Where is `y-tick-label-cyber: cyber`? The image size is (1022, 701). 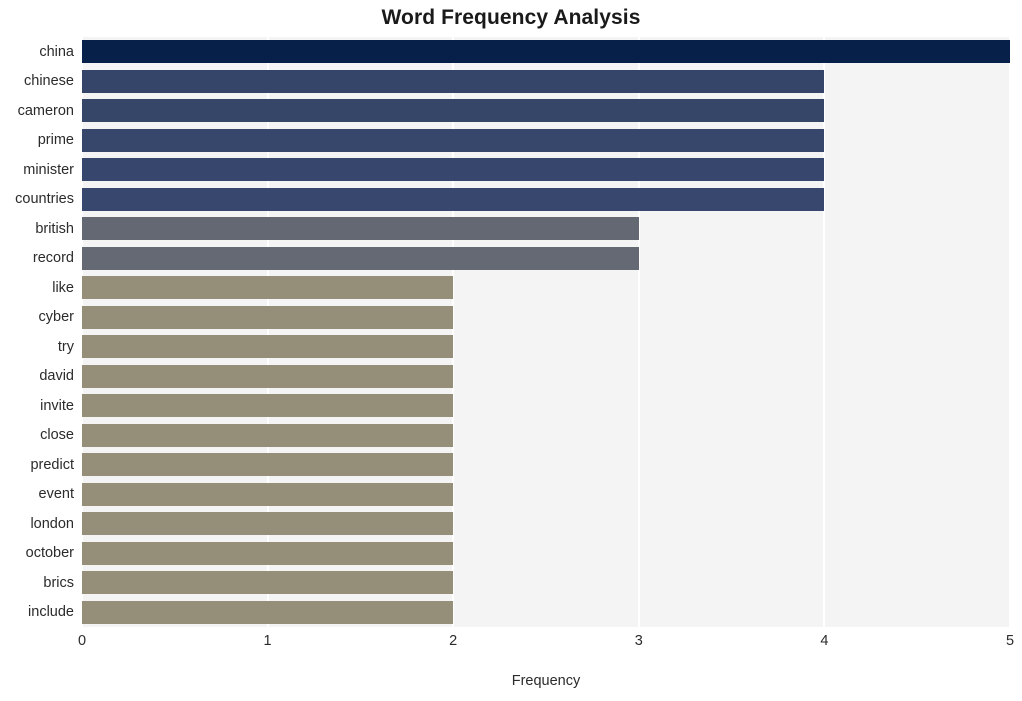 y-tick-label-cyber: cyber is located at coordinates (56, 317).